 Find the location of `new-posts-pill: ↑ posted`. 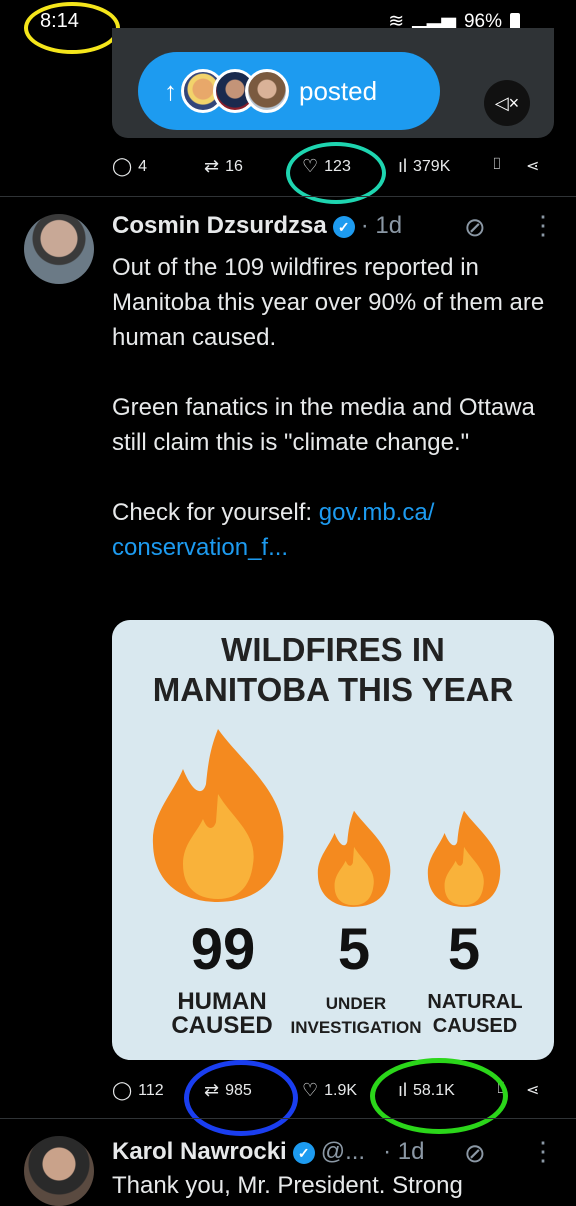

new-posts-pill: ↑ posted is located at coordinates (289, 91).